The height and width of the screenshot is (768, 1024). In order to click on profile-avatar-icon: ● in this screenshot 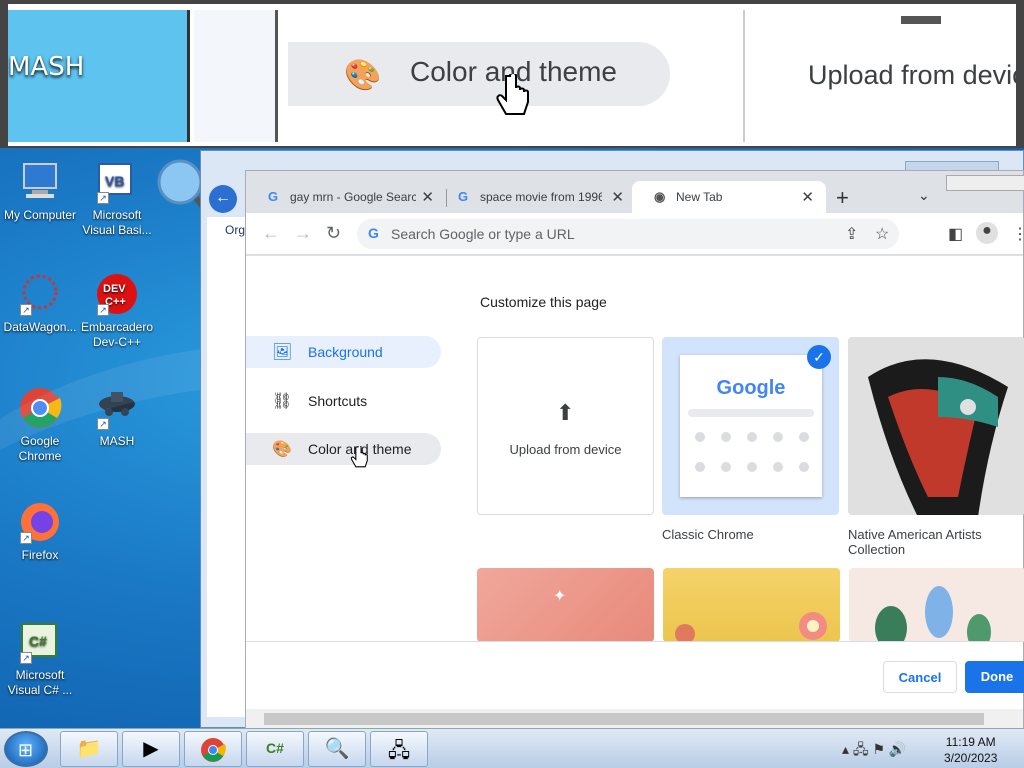, I will do `click(987, 233)`.